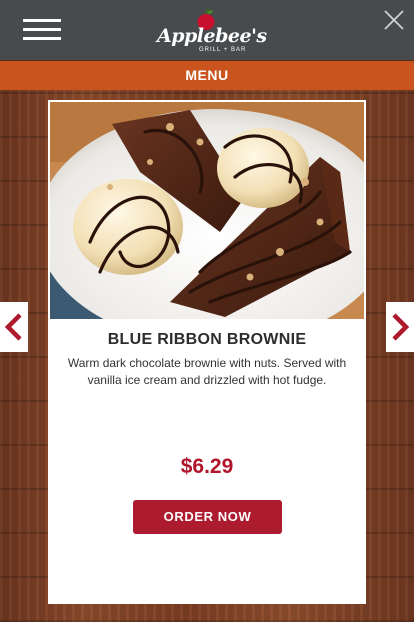  I want to click on logo-wordmark: Applebee's, so click(212, 36).